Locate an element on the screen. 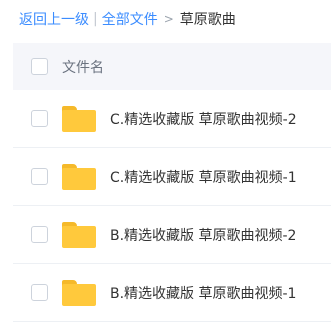 This screenshot has height=322, width=331. breadcrumb: 返回上一级 | 全部文件 > 草原歌曲 is located at coordinates (165, 19).